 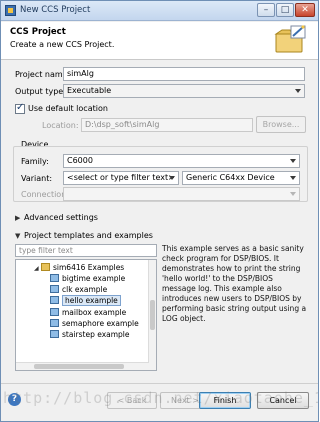 I want to click on output-type-select: Executable, so click(x=184, y=91).